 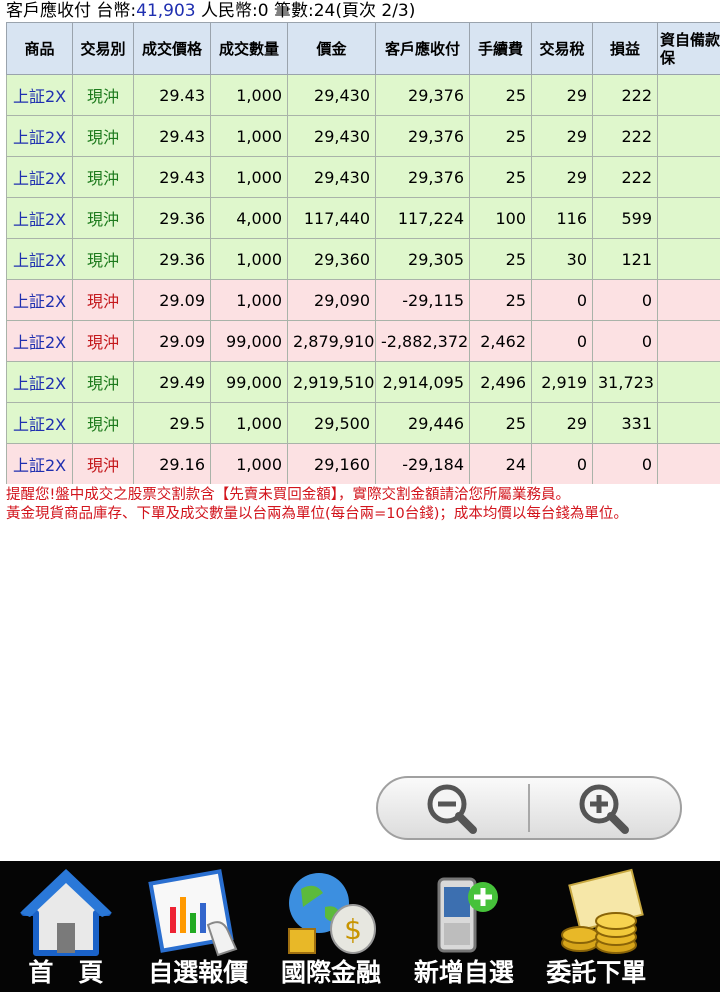 I want to click on header-receivable: 客戶應收付, so click(x=422, y=48).